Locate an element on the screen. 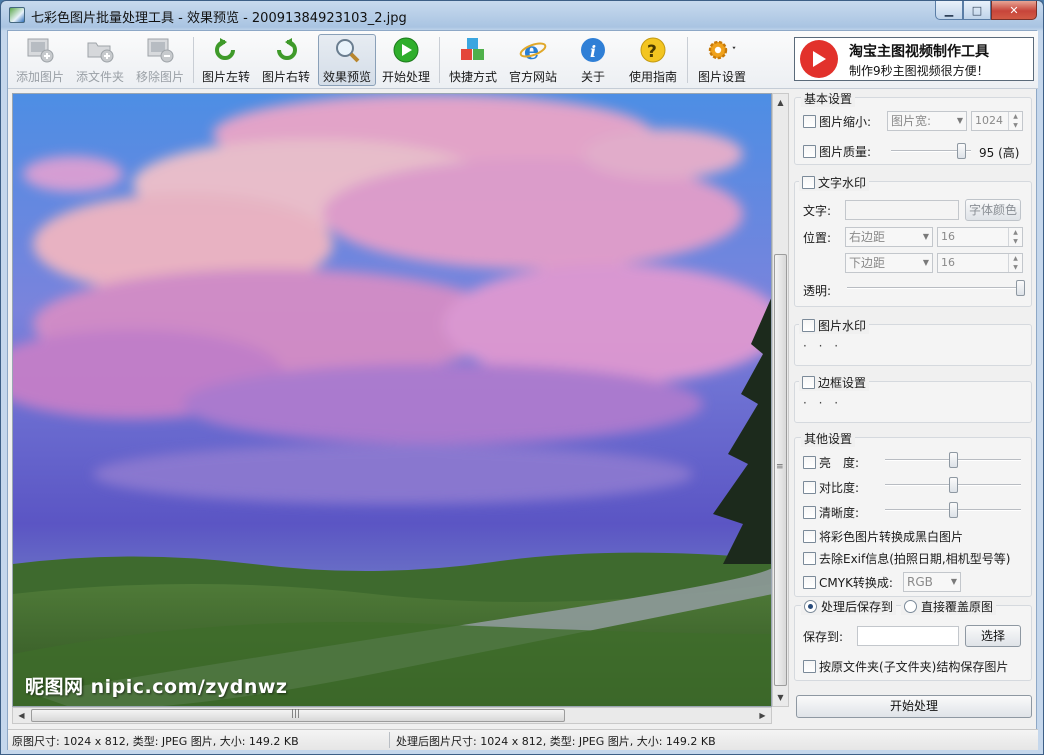 The image size is (1044, 755). vertical-offset-value: 16 is located at coordinates (948, 262).